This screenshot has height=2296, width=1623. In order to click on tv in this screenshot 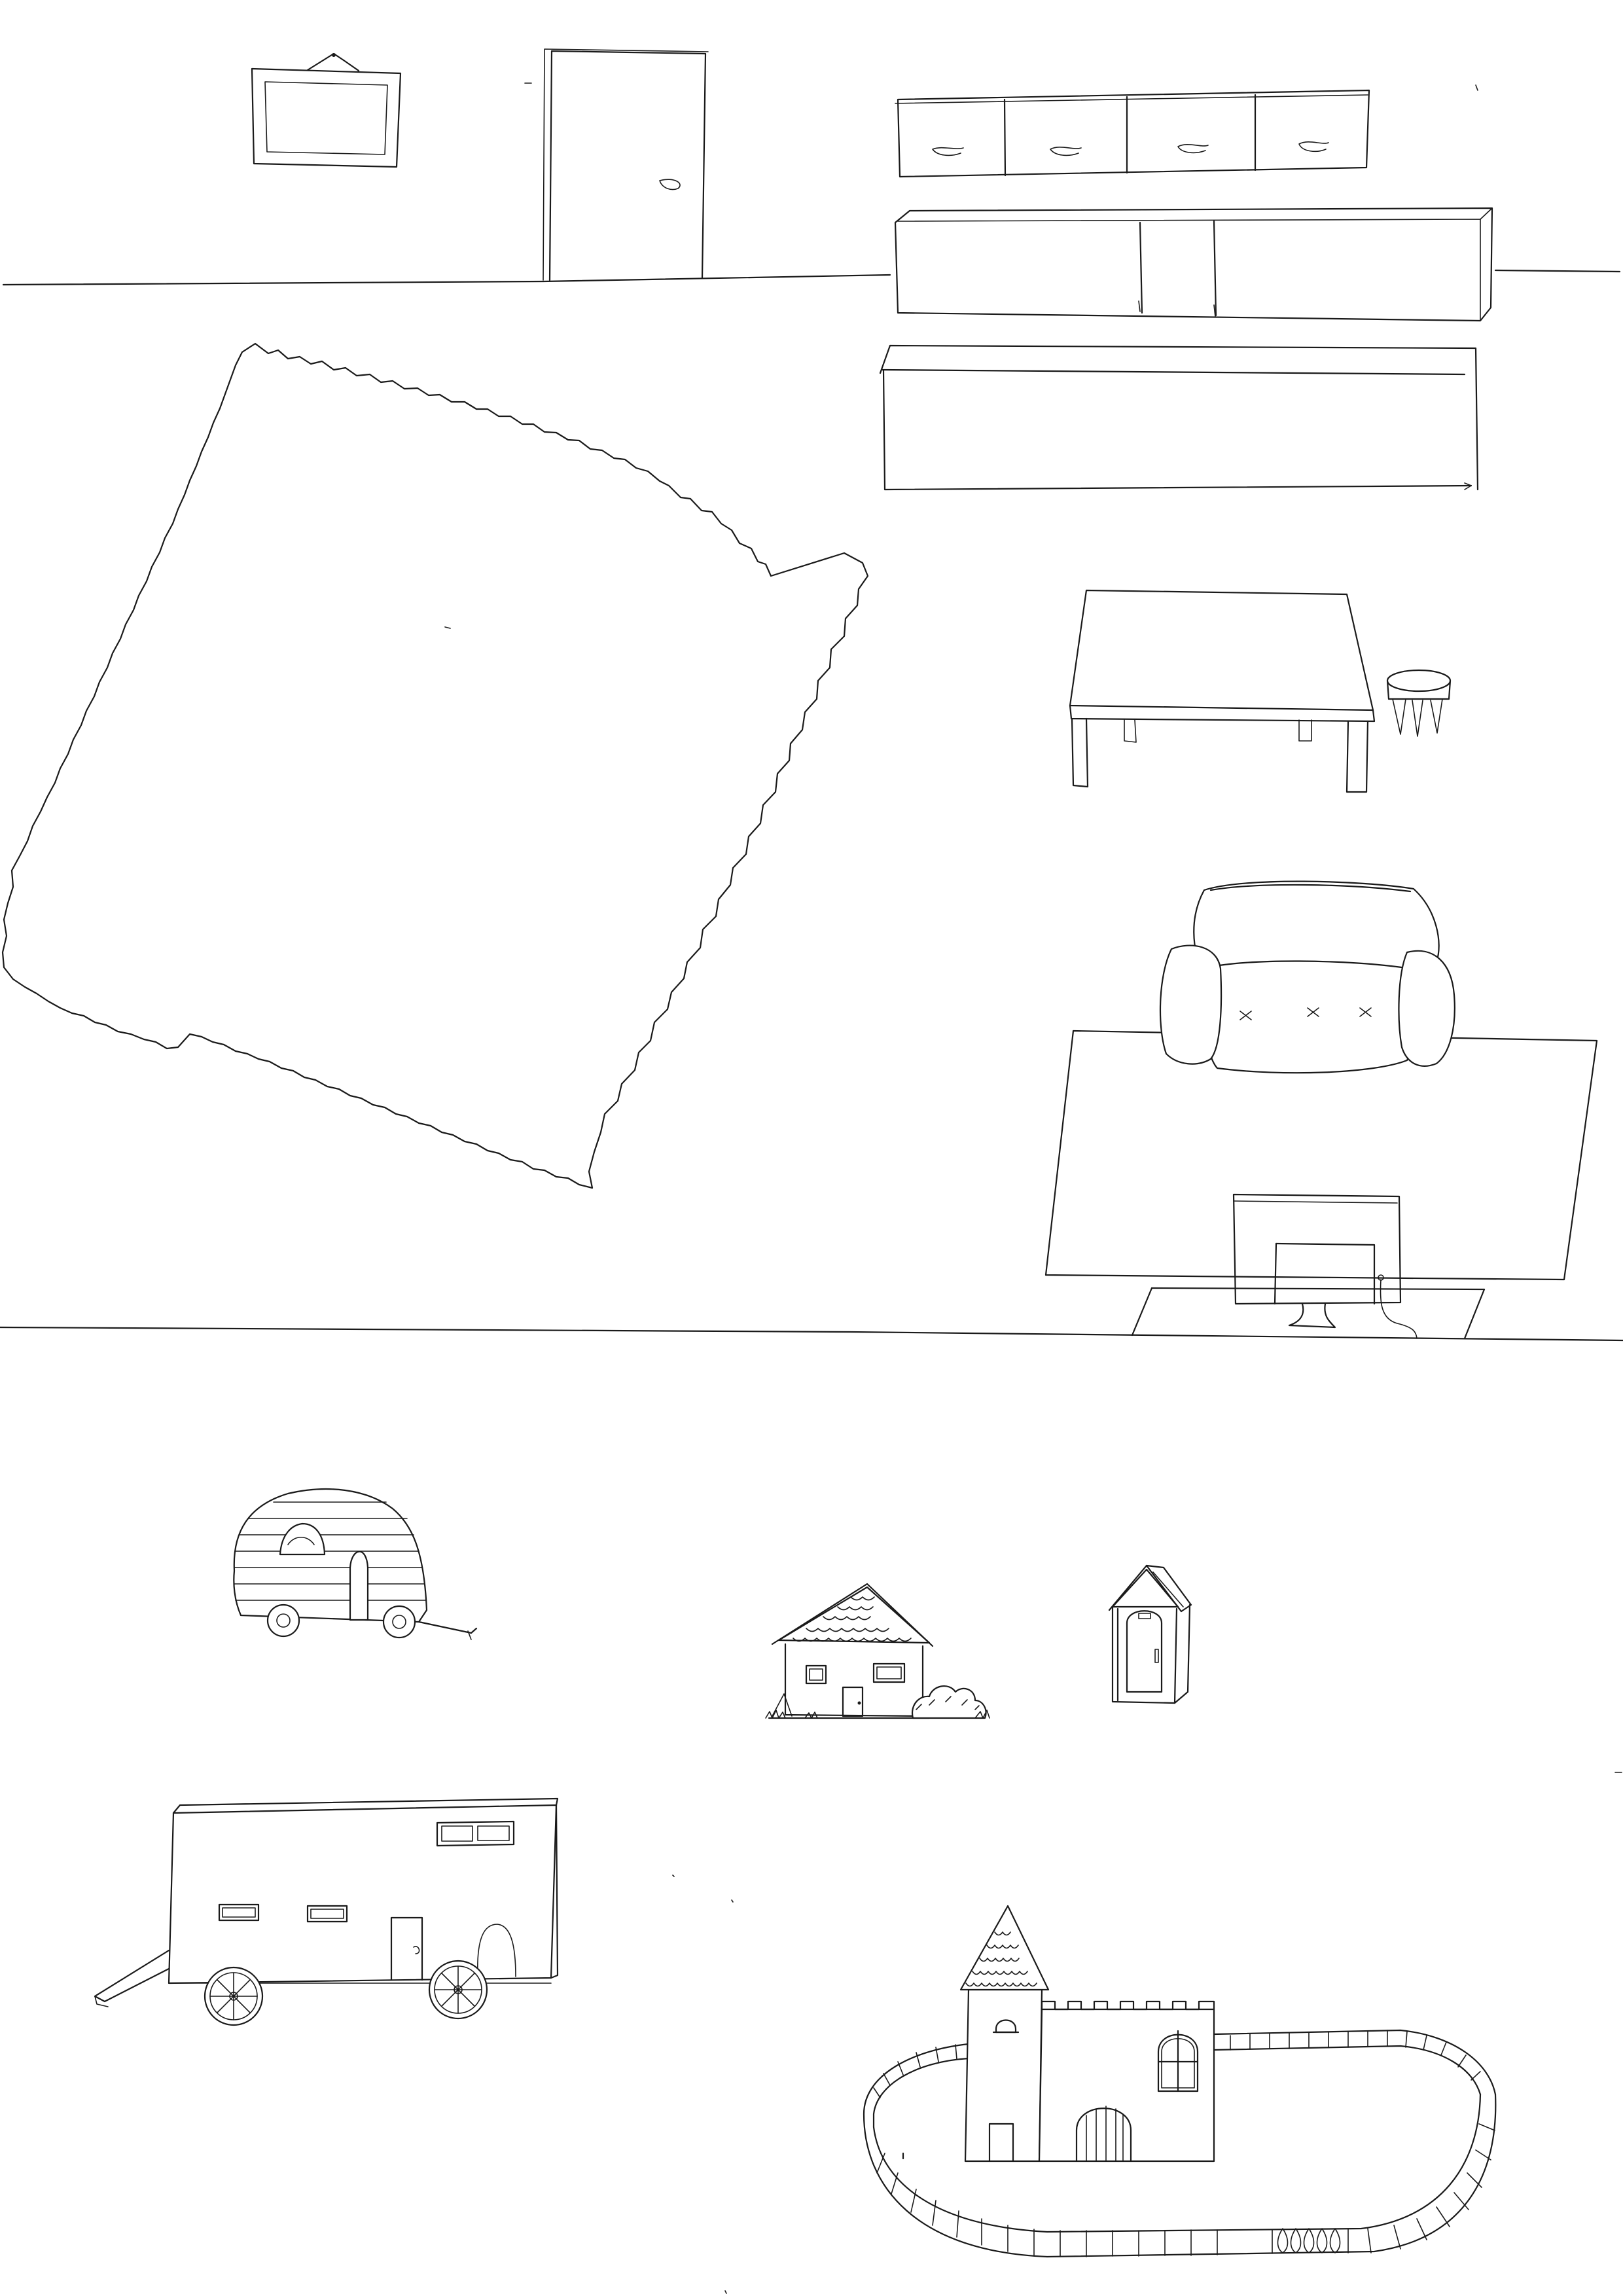, I will do `click(1308, 1266)`.